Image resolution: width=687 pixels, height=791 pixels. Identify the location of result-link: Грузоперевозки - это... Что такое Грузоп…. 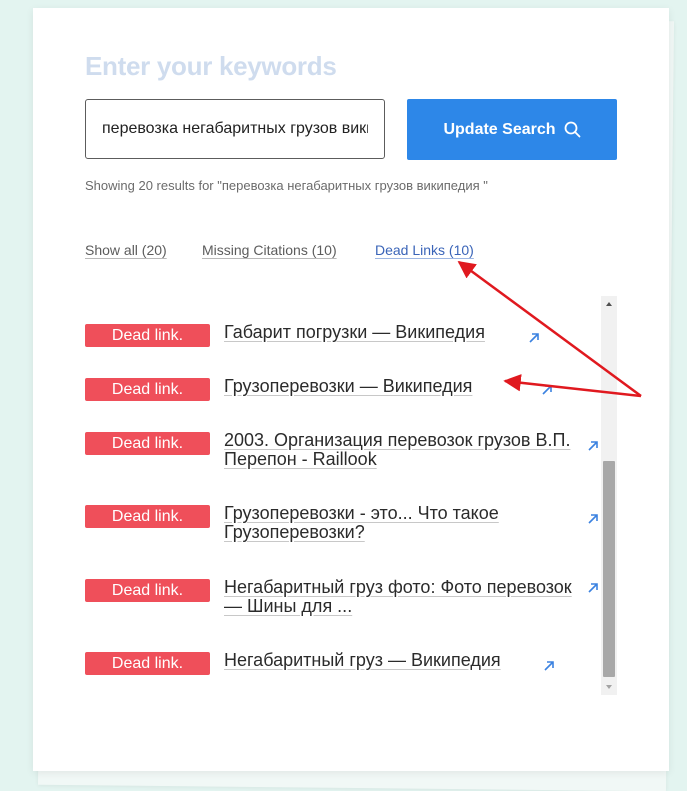
(401, 523).